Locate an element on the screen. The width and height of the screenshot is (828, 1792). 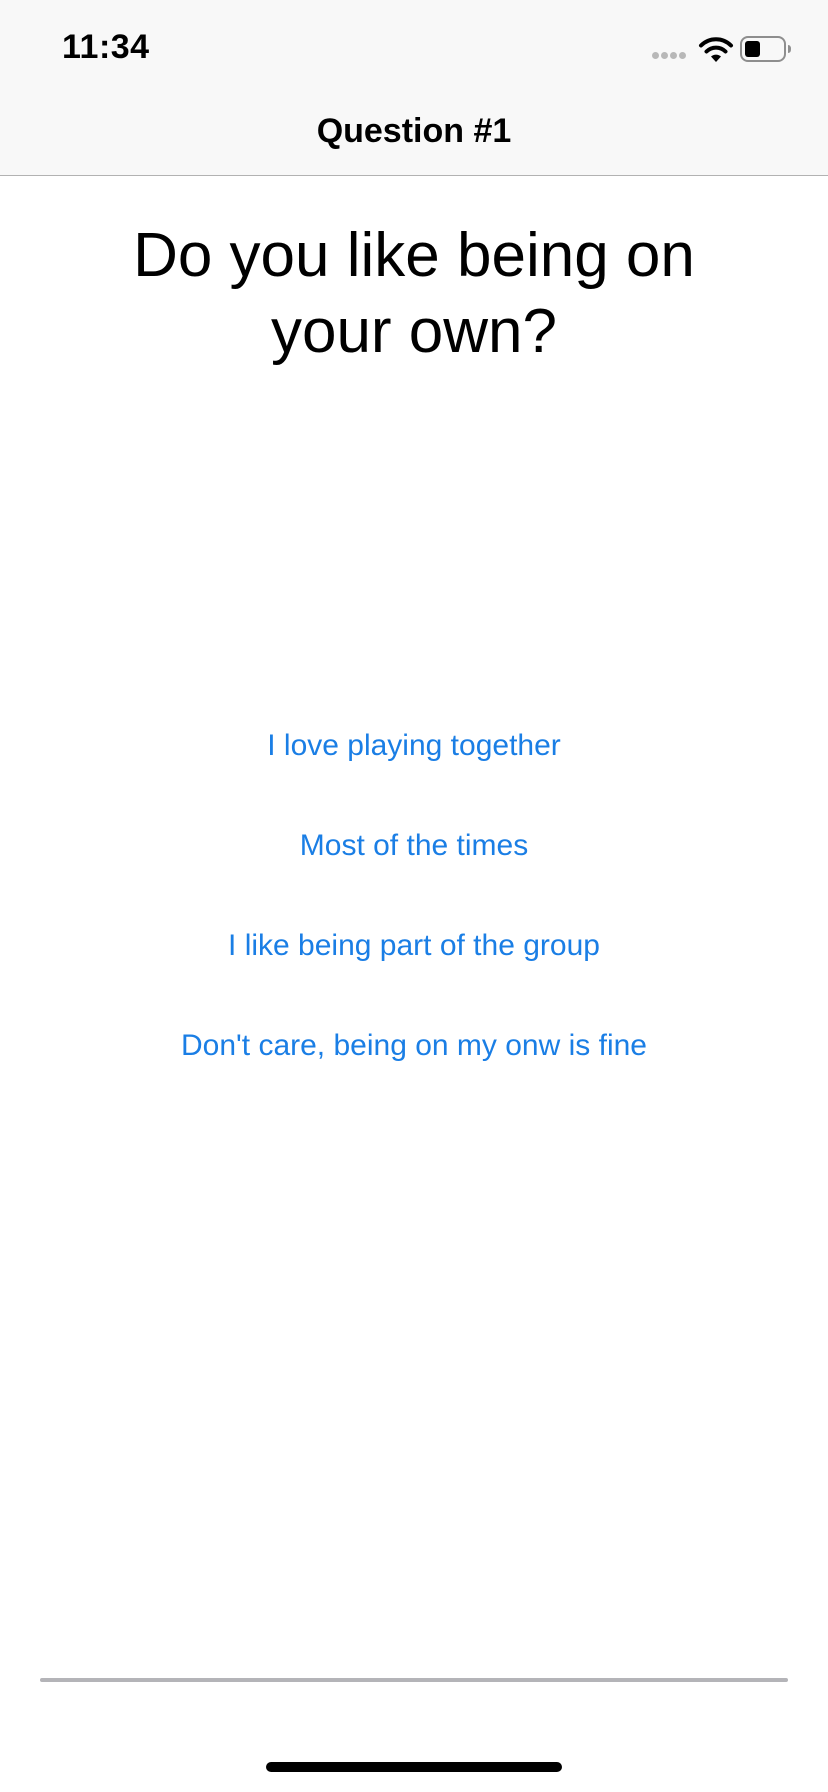
answer-button-1: I love playing together is located at coordinates (414, 746).